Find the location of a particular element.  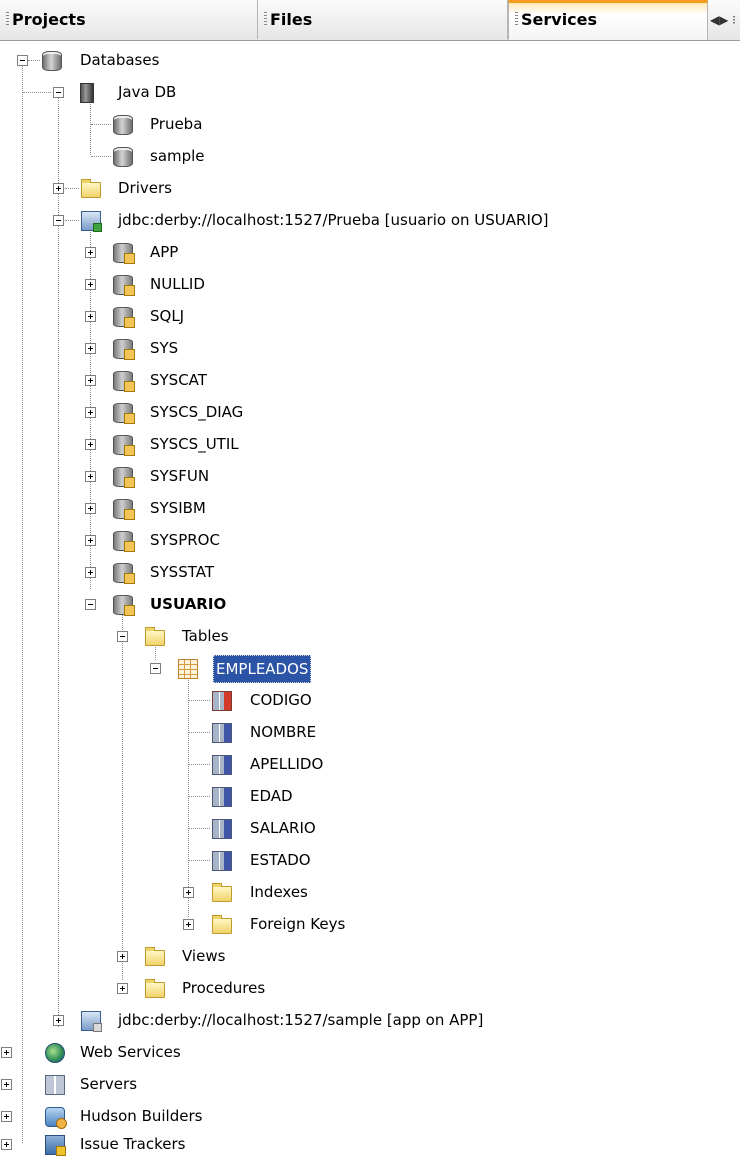

node-label: Tables is located at coordinates (205, 636).